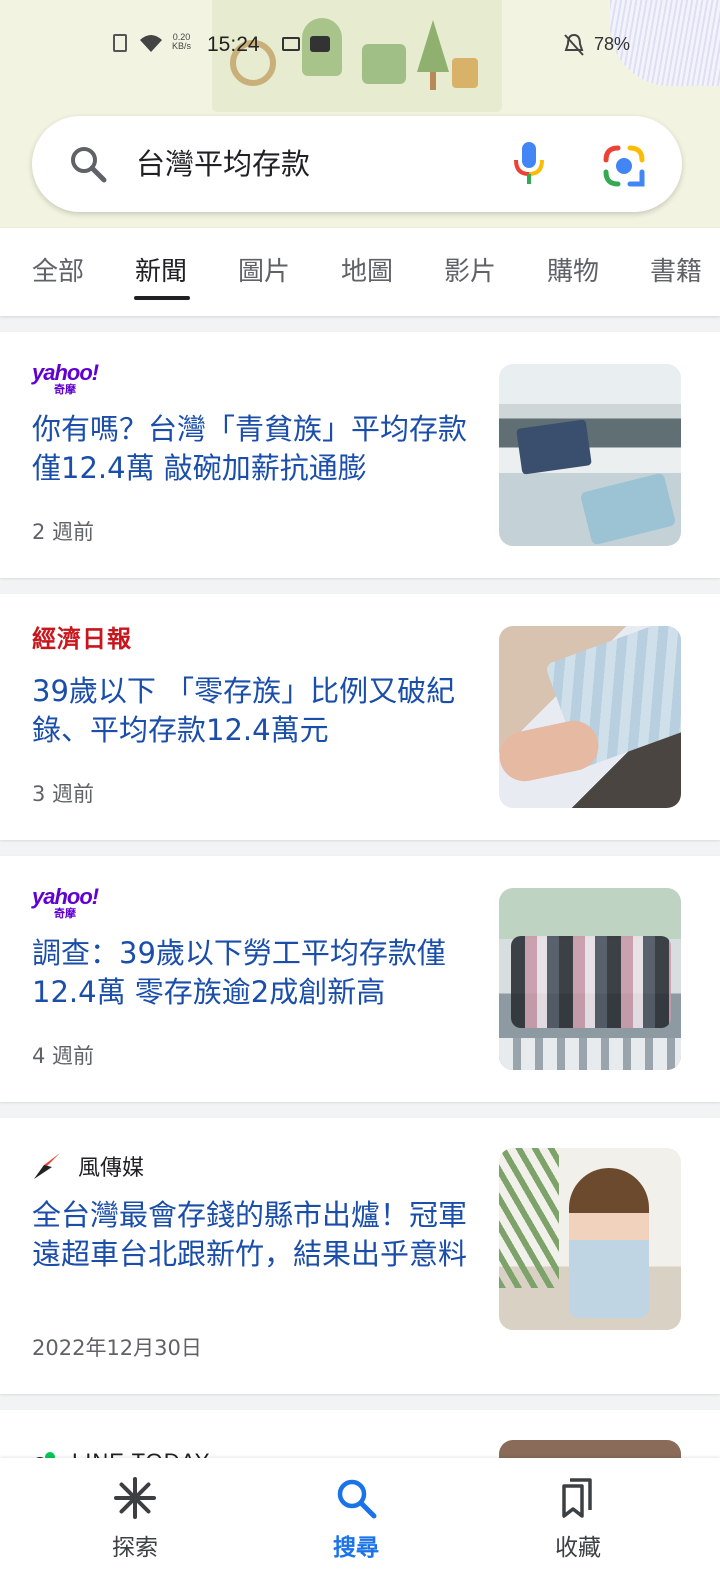 Image resolution: width=720 pixels, height=1584 pixels. What do you see at coordinates (47, 1166) in the screenshot?
I see `storm-media-logo-icon` at bounding box center [47, 1166].